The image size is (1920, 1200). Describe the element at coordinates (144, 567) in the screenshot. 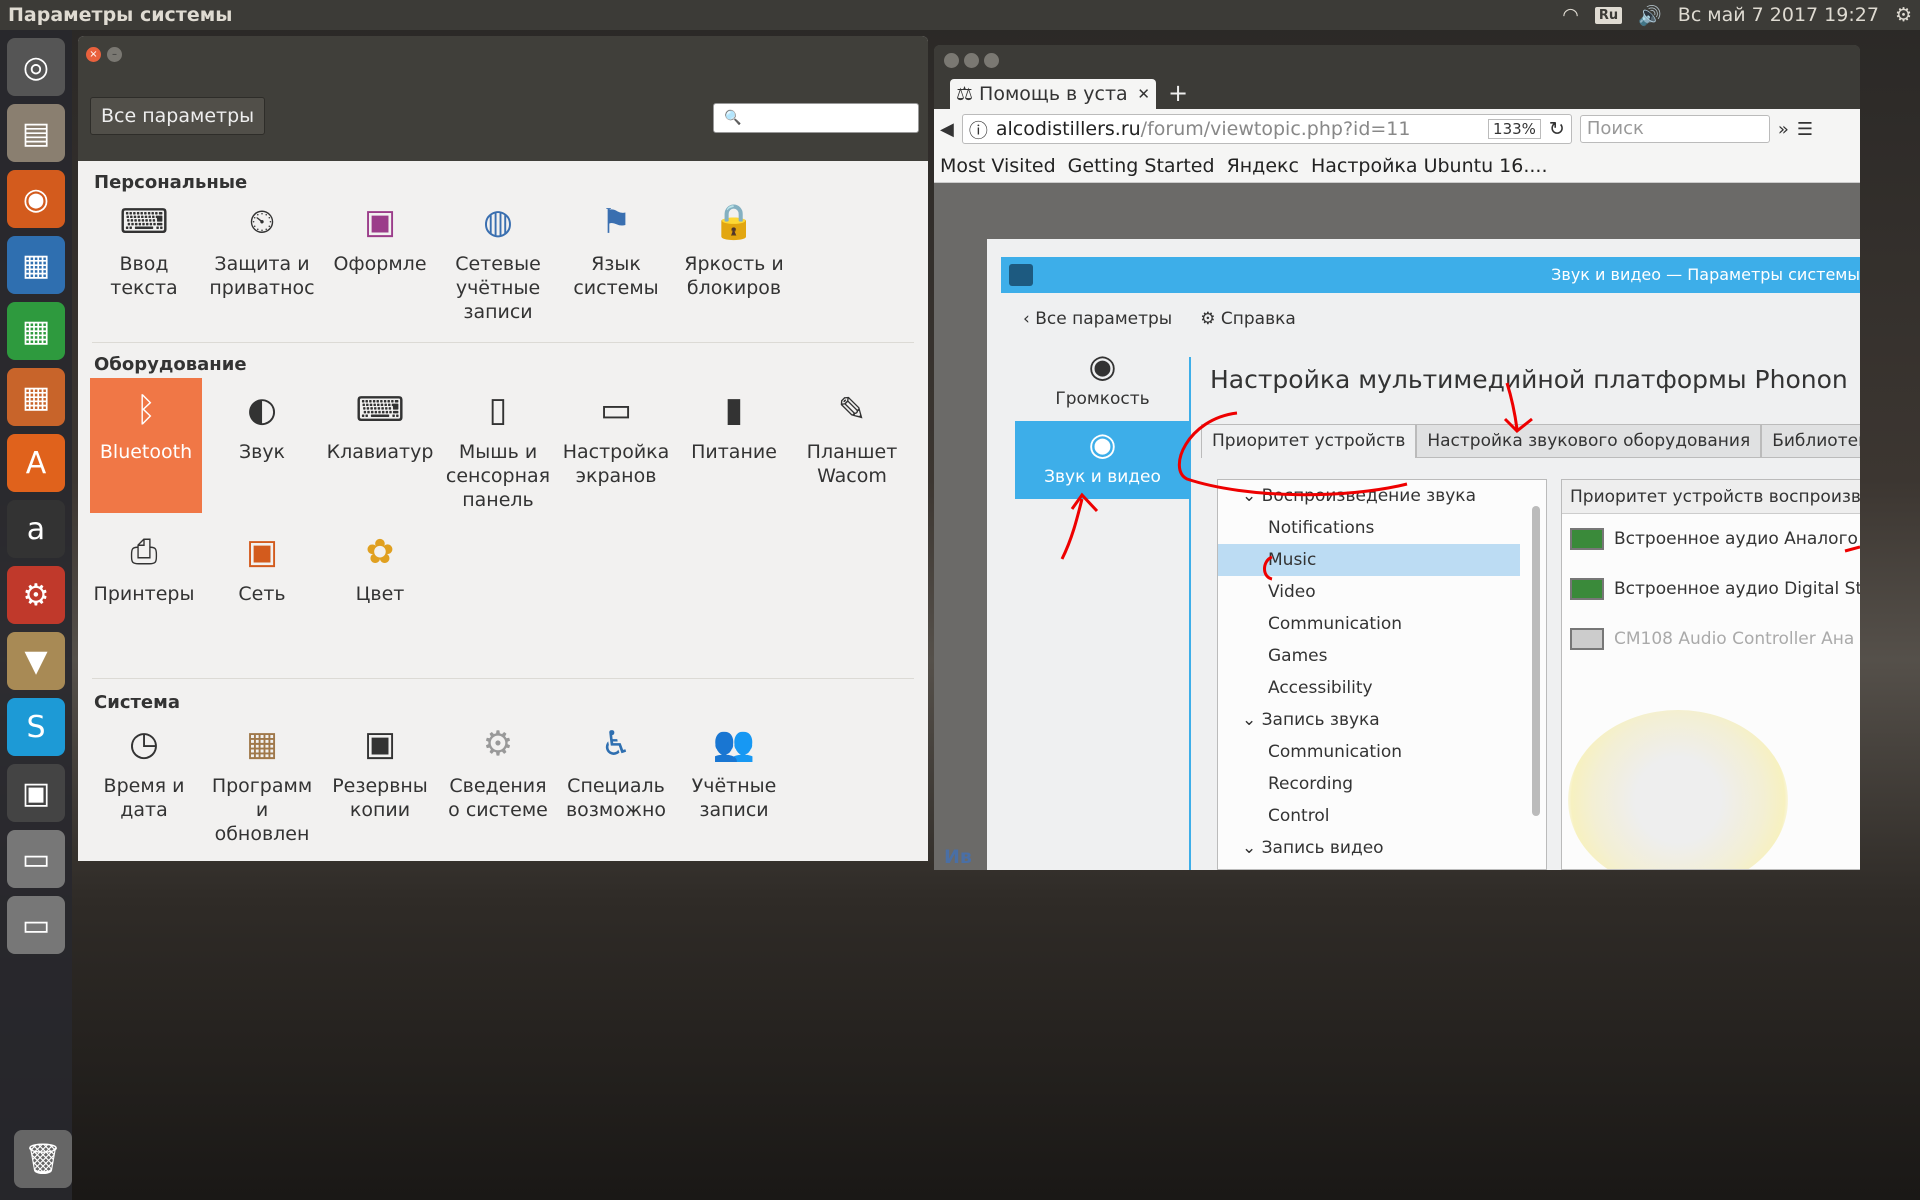

I see `item-printers: ⎙ Принтеры` at that location.